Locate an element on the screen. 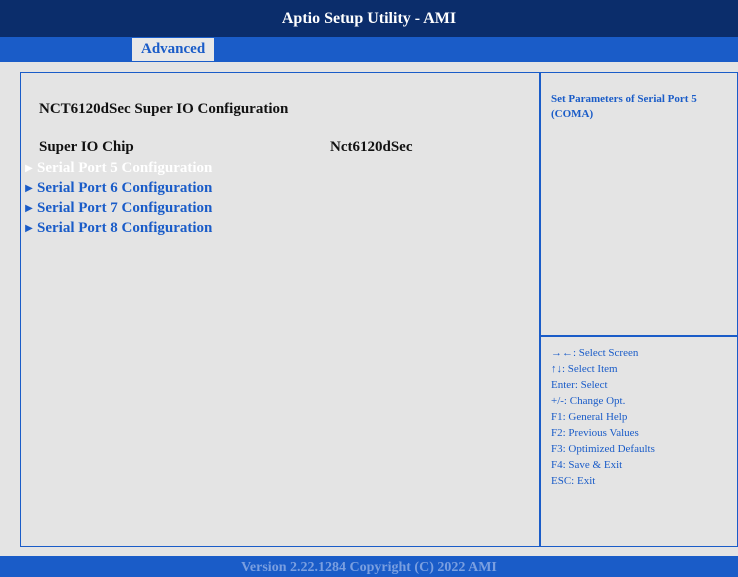 The width and height of the screenshot is (738, 577). key-hint: +/-: Change Opt. is located at coordinates (588, 401).